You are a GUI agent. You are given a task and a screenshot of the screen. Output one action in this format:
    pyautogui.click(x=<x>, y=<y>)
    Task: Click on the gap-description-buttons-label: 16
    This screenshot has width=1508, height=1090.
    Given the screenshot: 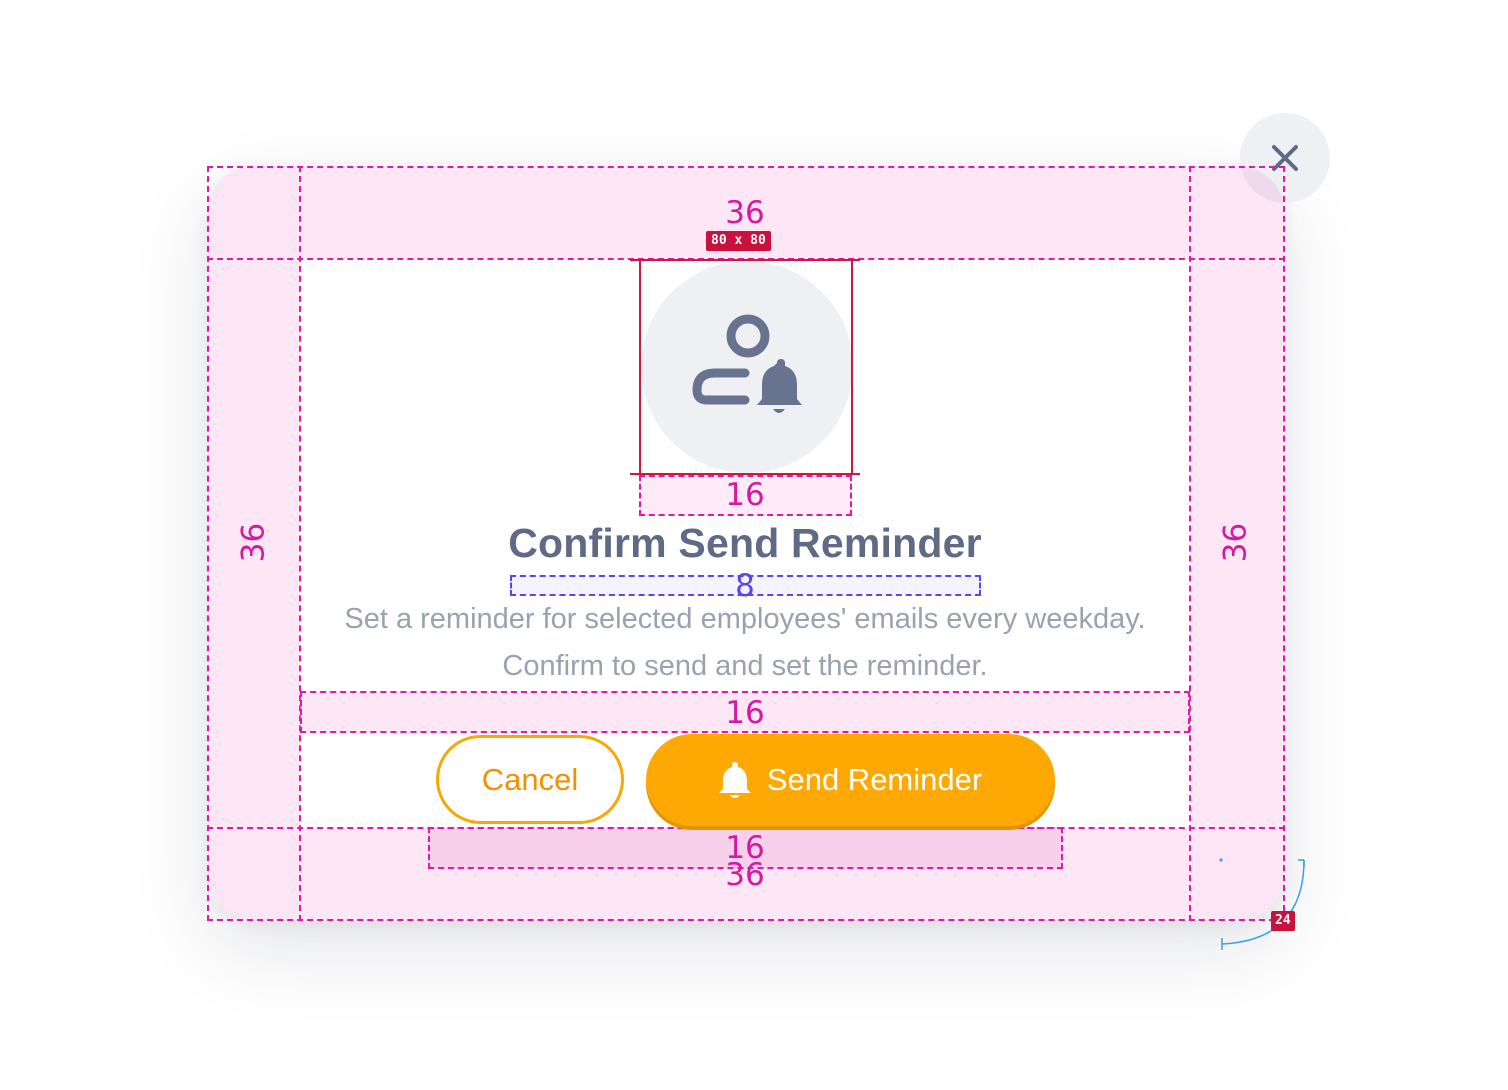 What is the action you would take?
    pyautogui.click(x=745, y=713)
    